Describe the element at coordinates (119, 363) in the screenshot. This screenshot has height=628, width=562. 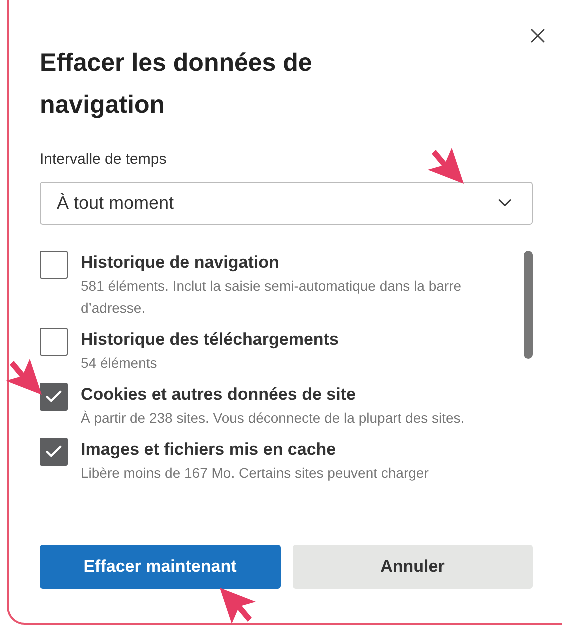
I see `item-description: 54 éléments` at that location.